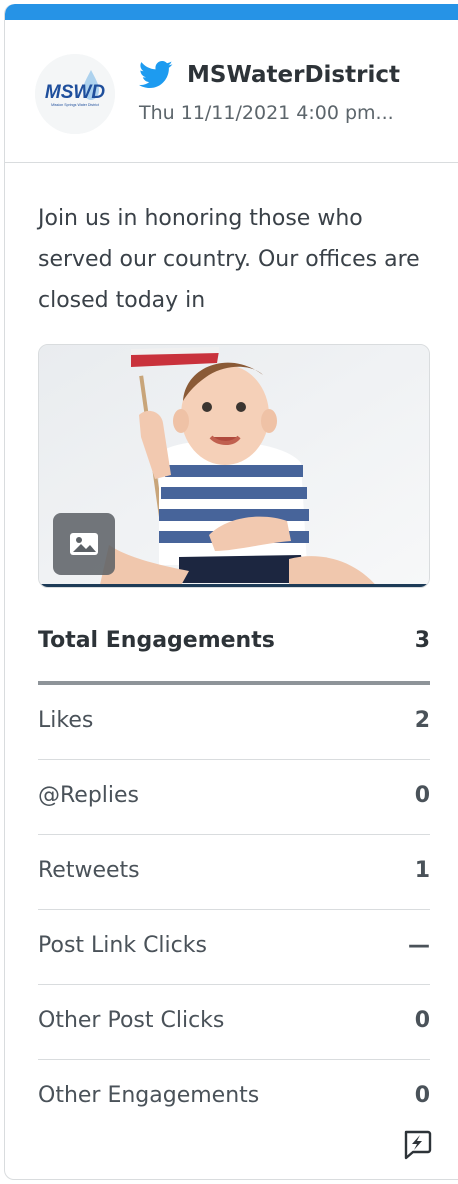  Describe the element at coordinates (75, 105) in the screenshot. I see `logo-subtext: Mission Springs Water District` at that location.